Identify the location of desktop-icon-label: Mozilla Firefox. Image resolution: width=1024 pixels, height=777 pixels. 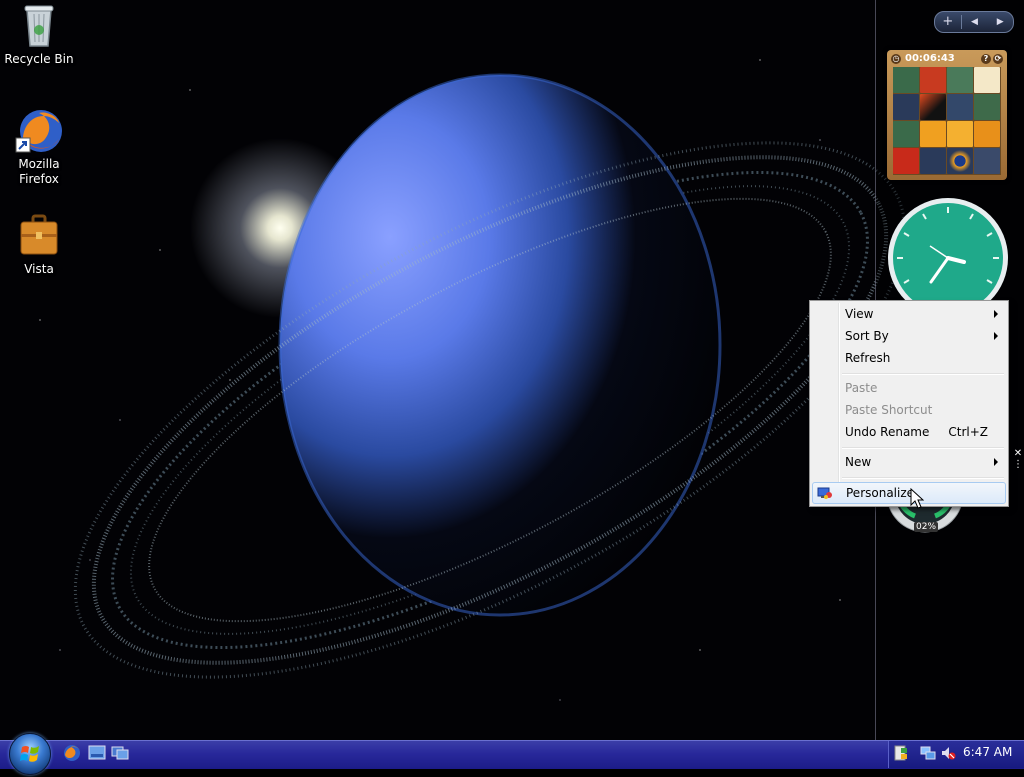
(39, 171).